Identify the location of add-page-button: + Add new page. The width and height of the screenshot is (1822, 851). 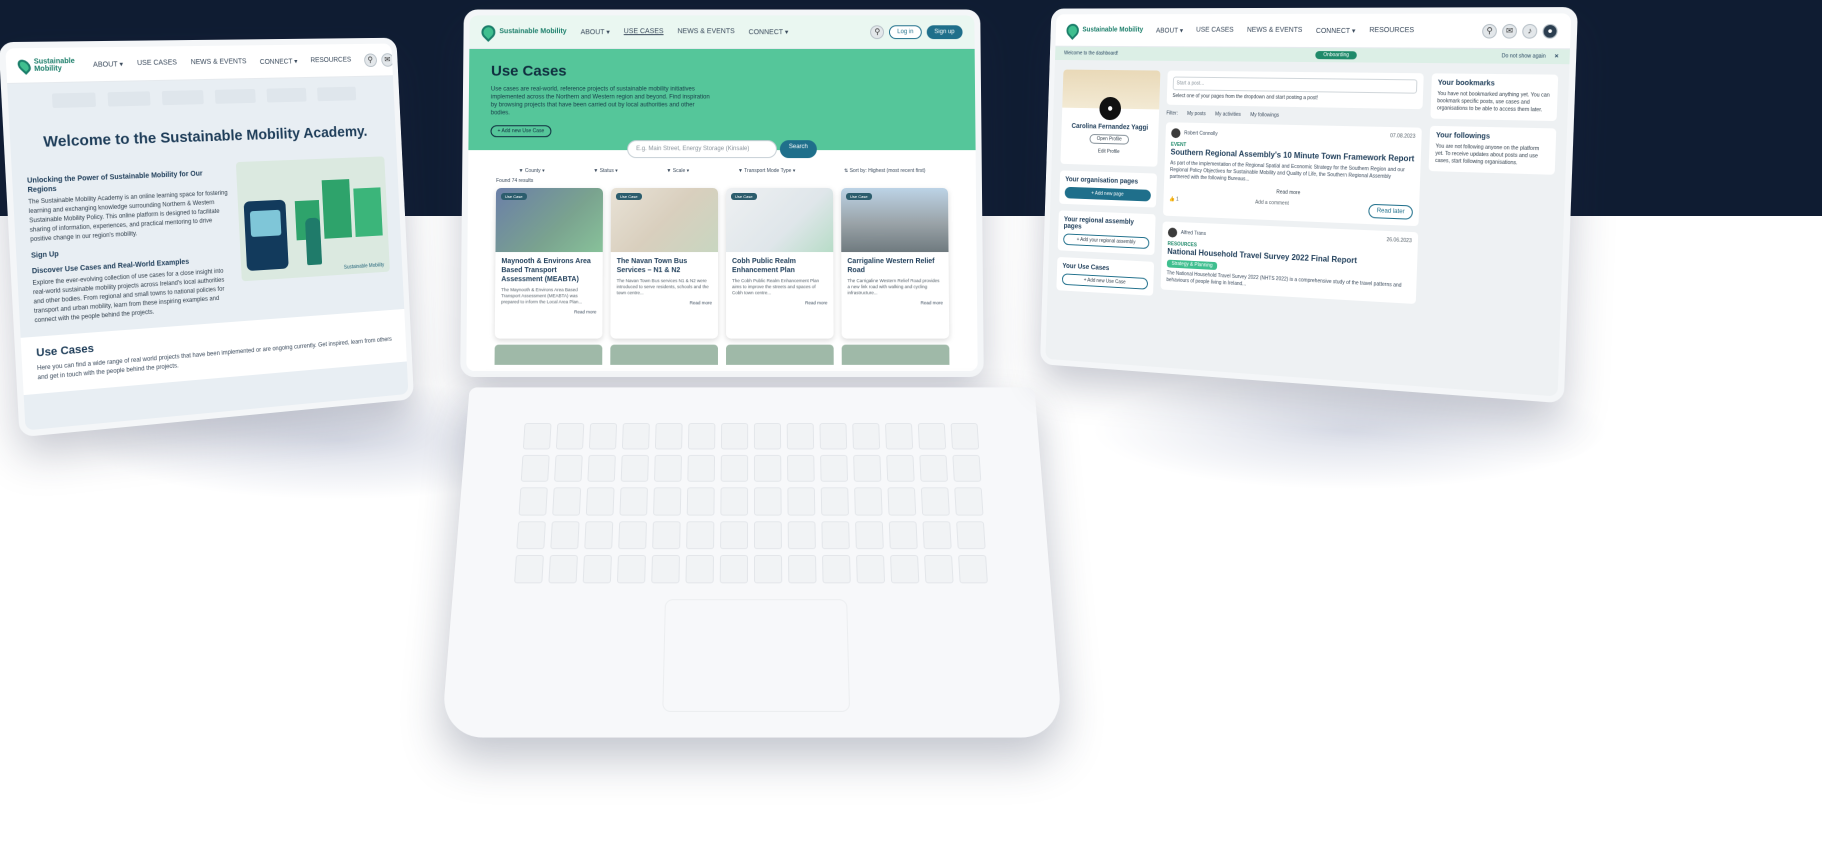
(1108, 194).